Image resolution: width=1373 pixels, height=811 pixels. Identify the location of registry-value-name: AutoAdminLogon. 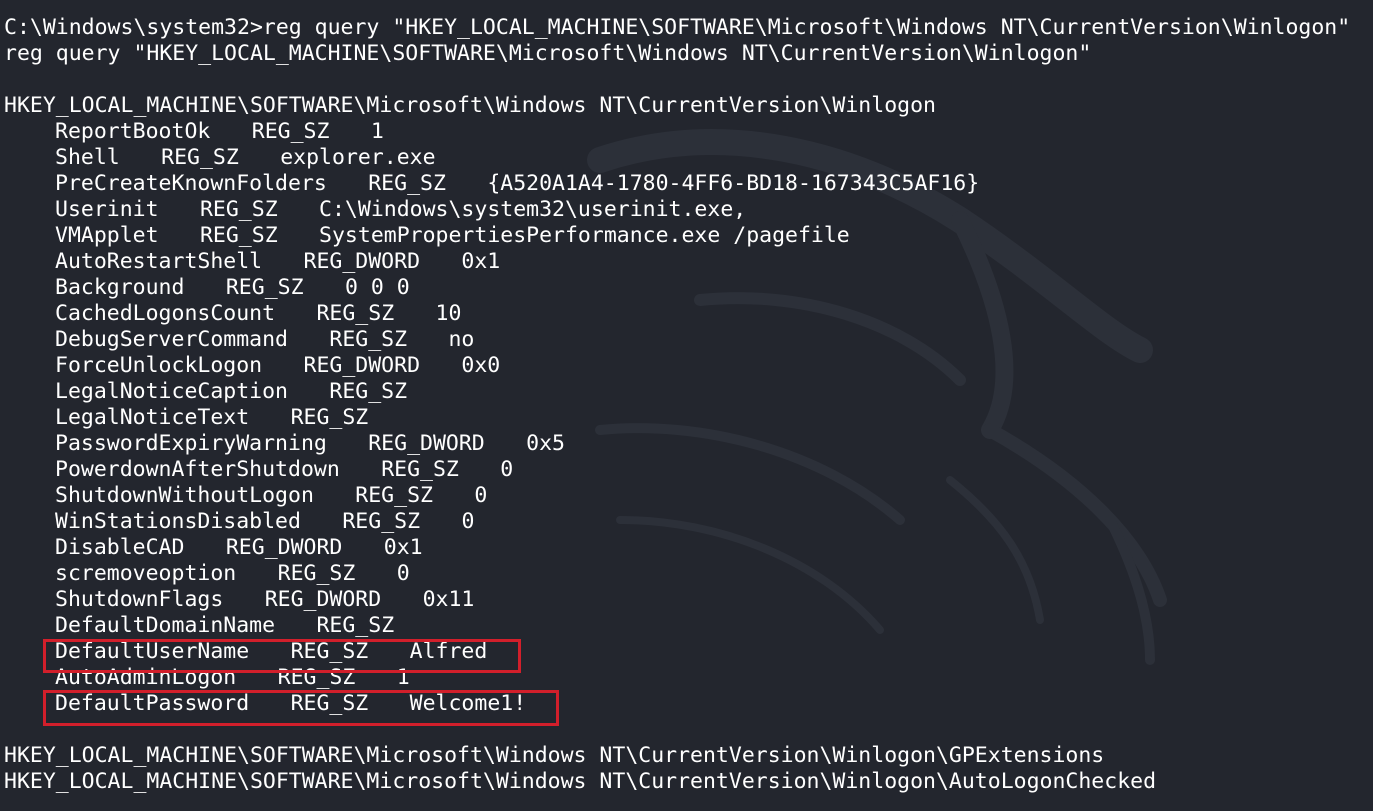
(146, 677).